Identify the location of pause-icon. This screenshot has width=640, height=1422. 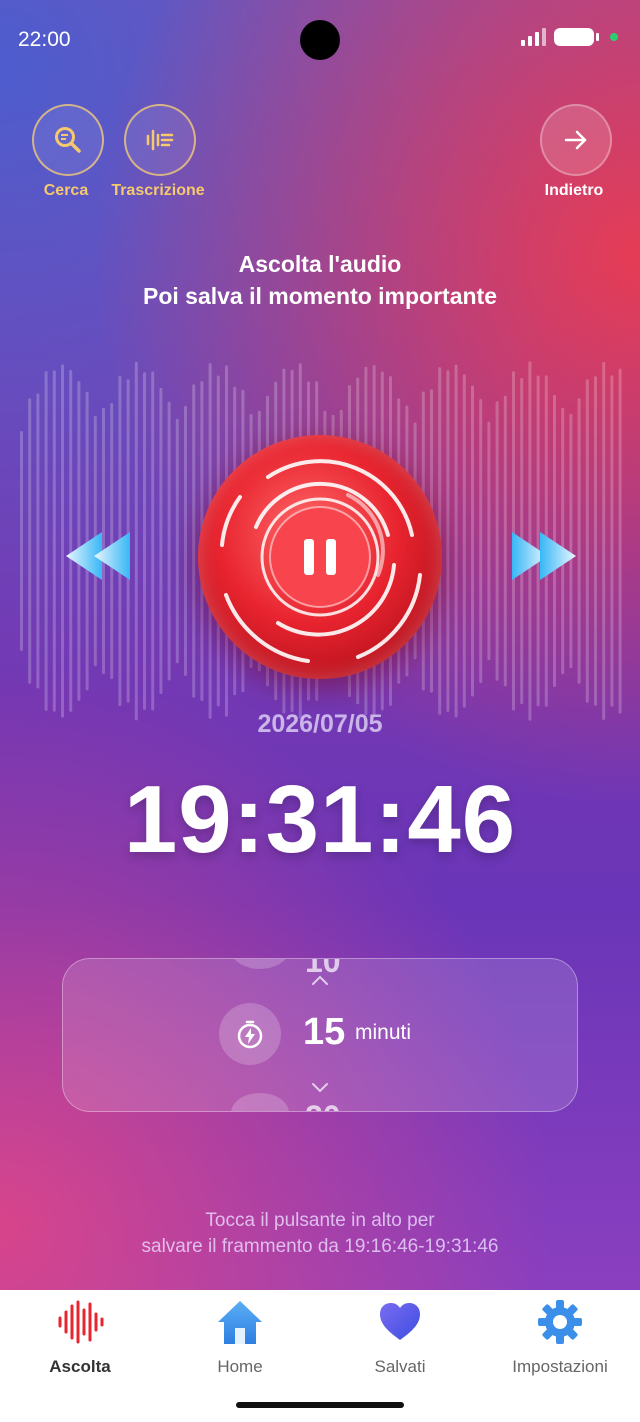
(309, 557).